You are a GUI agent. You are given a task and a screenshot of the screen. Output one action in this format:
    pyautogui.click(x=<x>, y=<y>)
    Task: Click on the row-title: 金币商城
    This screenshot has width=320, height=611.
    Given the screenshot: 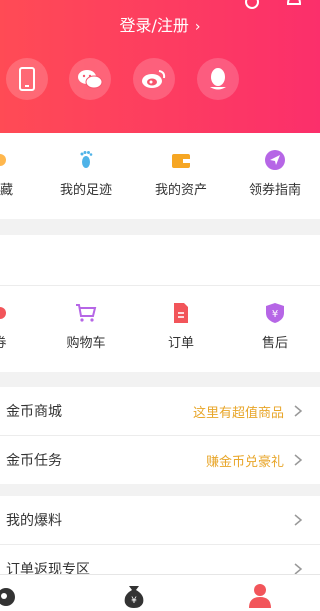 What is the action you would take?
    pyautogui.click(x=34, y=412)
    